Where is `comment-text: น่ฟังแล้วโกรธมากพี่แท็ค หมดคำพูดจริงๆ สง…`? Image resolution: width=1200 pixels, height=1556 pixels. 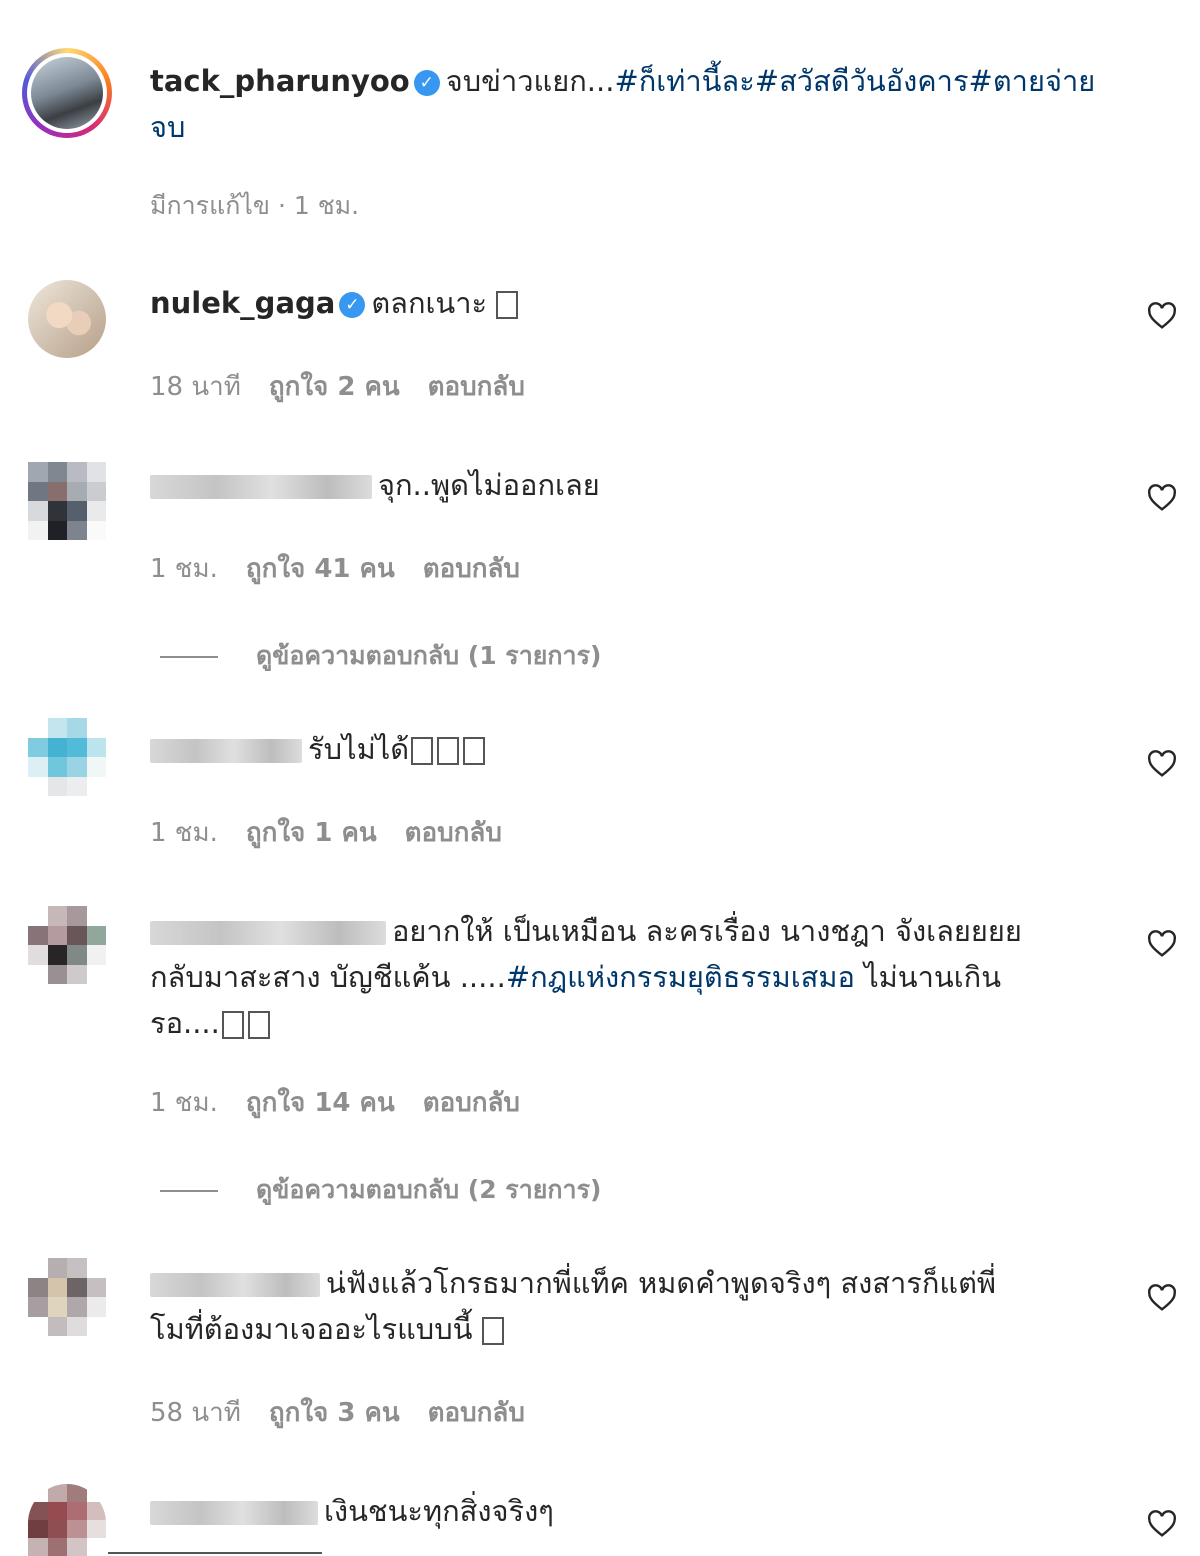 comment-text: น่ฟังแล้วโกรธมากพี่แท็ค หมดคำพูดจริงๆ สง… is located at coordinates (661, 1283).